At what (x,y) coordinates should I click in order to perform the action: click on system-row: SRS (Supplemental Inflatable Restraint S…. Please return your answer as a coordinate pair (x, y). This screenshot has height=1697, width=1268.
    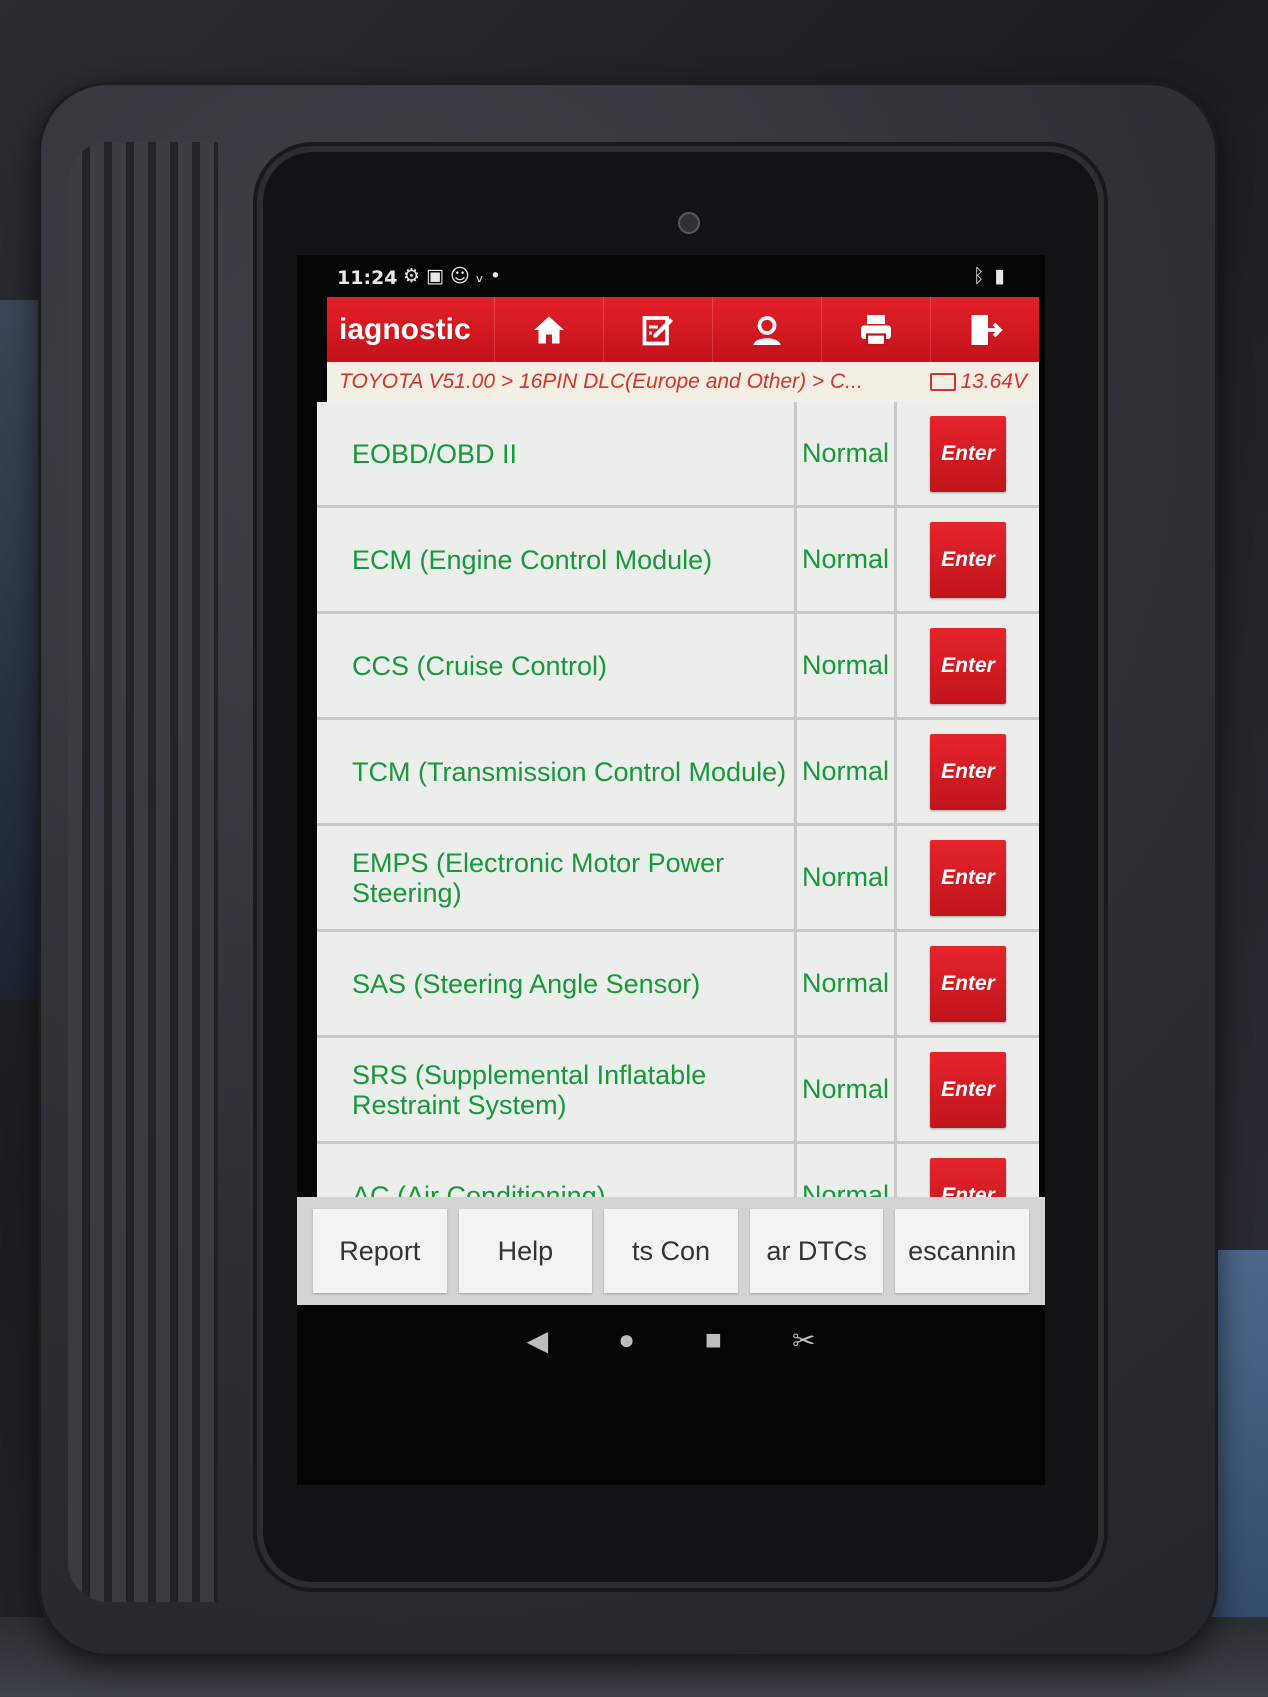
    Looking at the image, I should click on (678, 1091).